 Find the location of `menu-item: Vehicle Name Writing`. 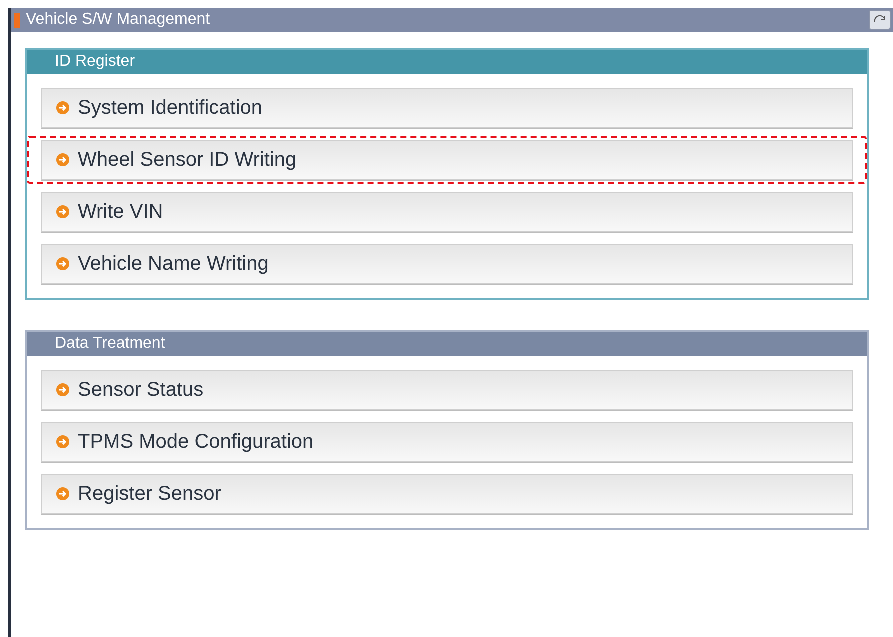

menu-item: Vehicle Name Writing is located at coordinates (447, 264).